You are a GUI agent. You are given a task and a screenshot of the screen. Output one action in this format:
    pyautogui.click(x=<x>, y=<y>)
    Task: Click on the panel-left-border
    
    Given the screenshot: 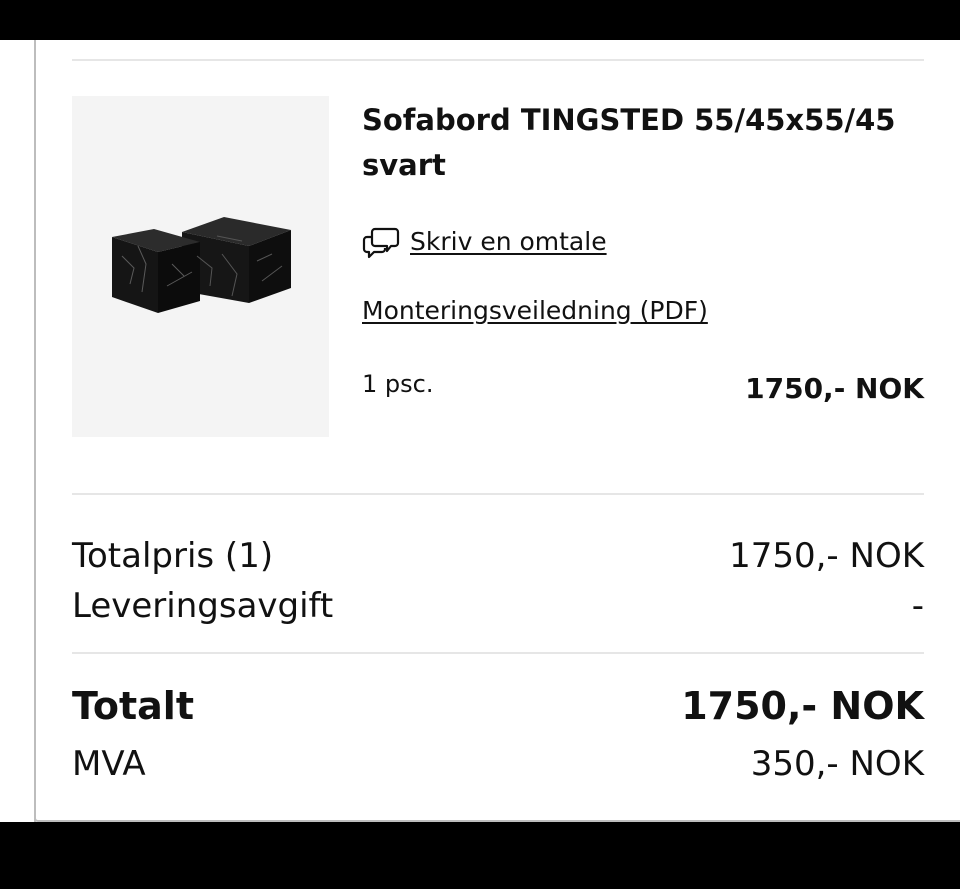 What is the action you would take?
    pyautogui.click(x=35, y=431)
    